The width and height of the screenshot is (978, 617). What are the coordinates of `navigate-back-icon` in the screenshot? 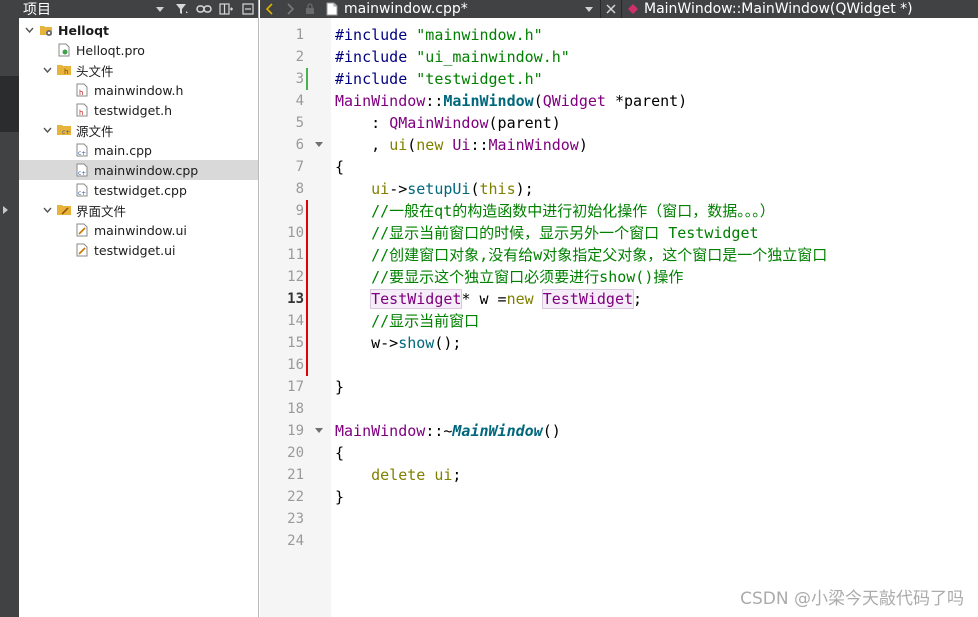 It's located at (270, 9).